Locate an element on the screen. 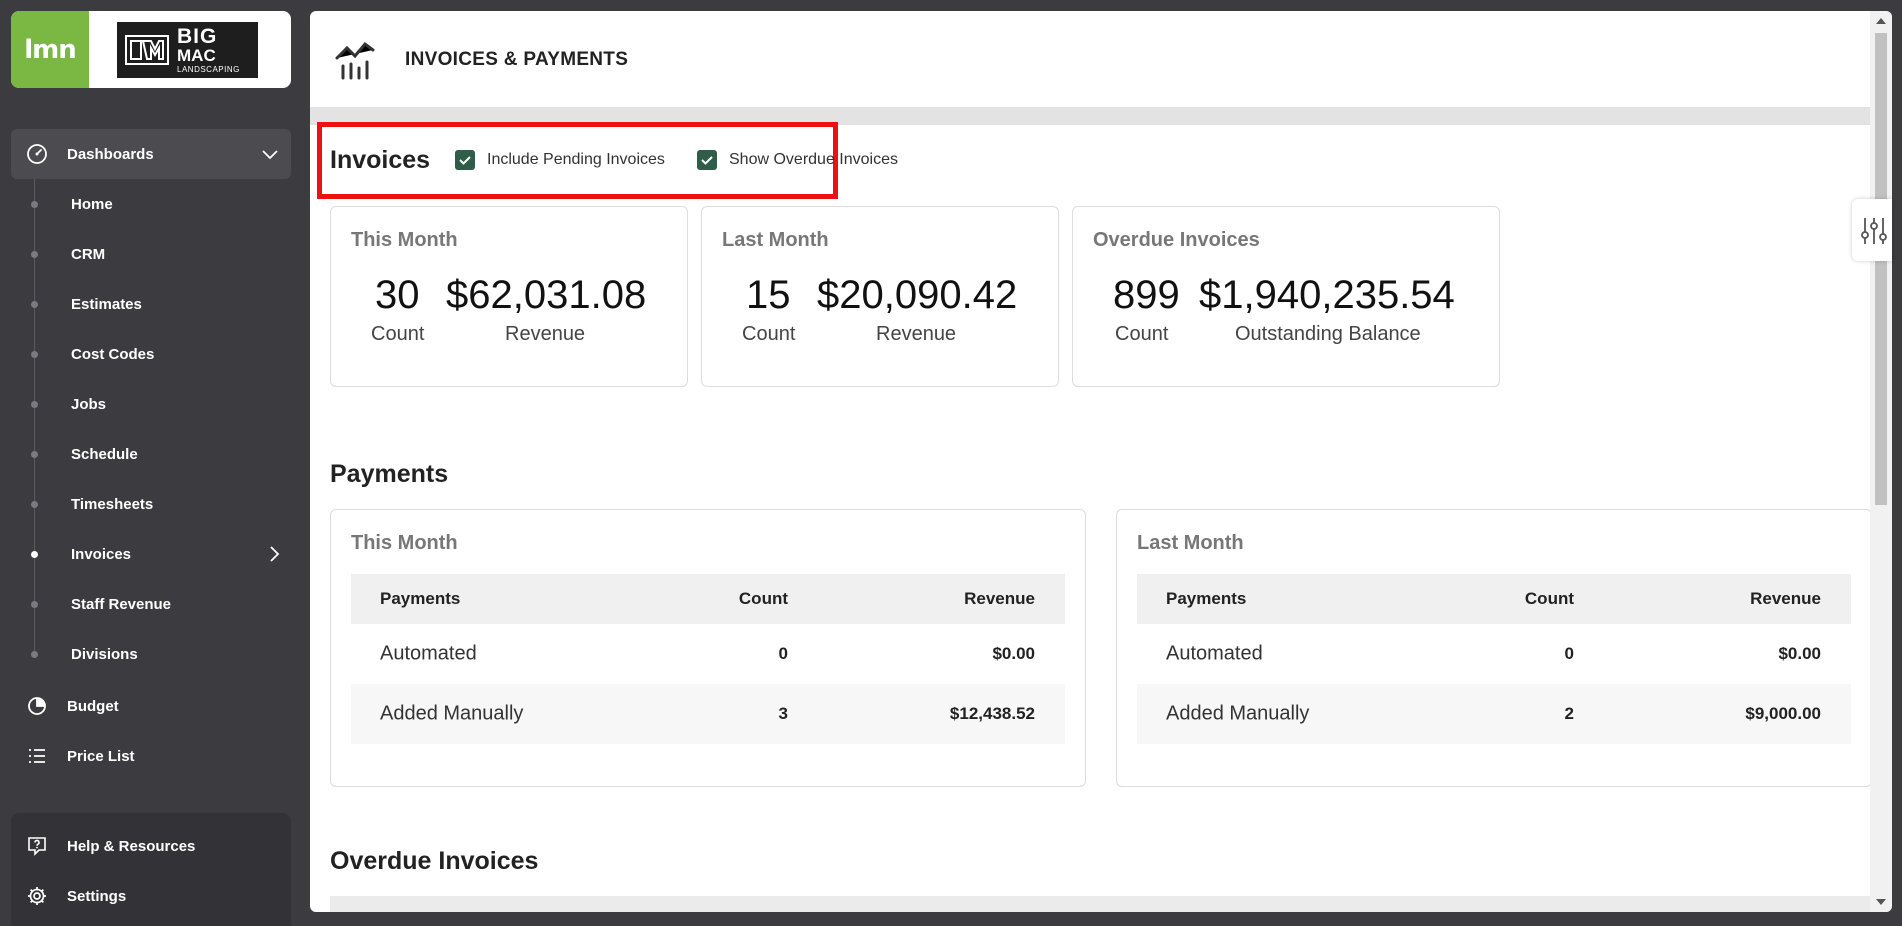  invoice-card-last-month: Last Month 15 Count $20,090.42 Revenue is located at coordinates (880, 296).